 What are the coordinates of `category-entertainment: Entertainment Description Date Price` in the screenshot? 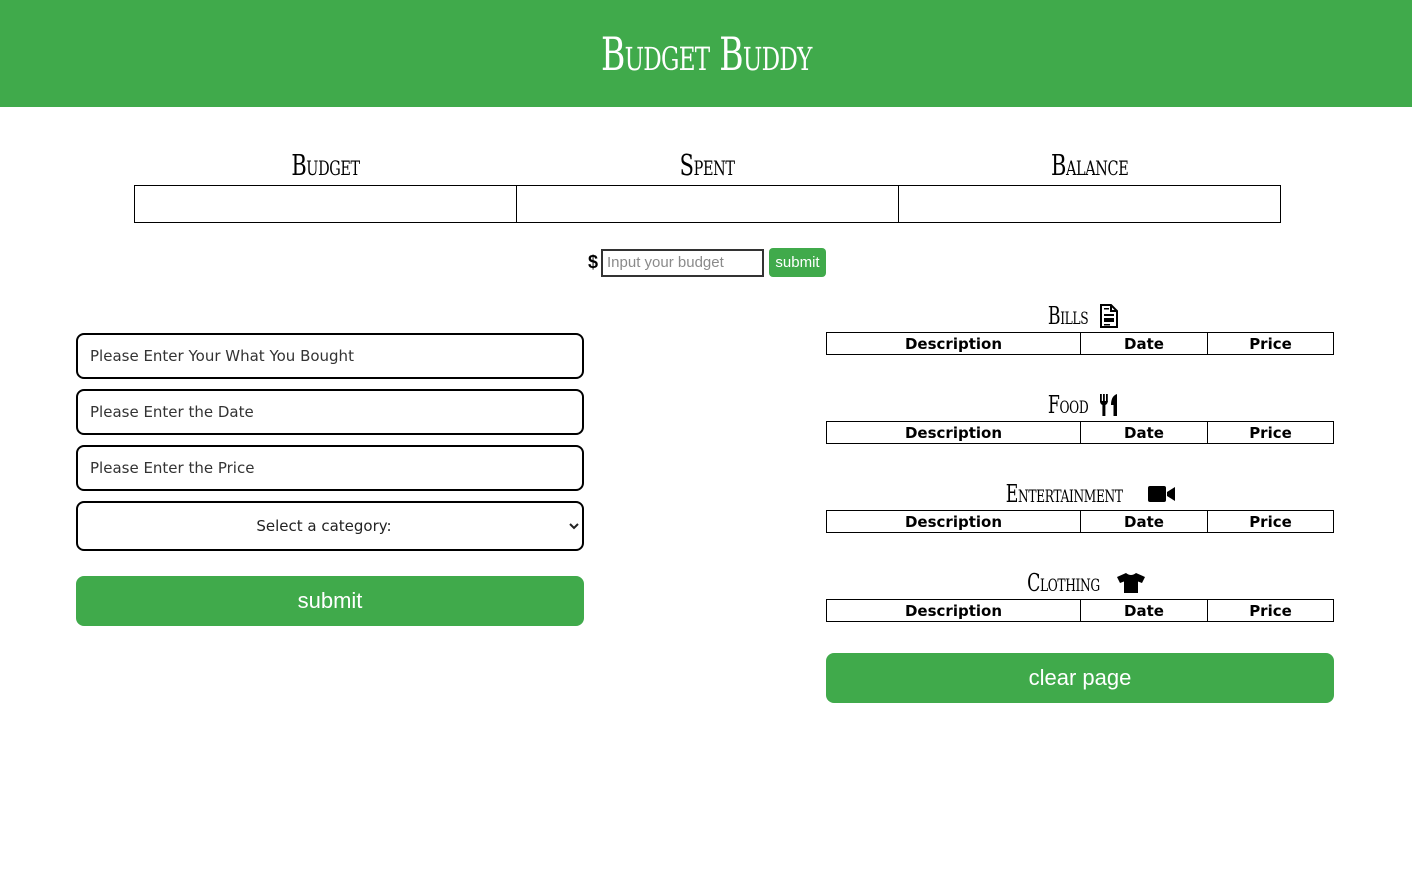 It's located at (1080, 505).